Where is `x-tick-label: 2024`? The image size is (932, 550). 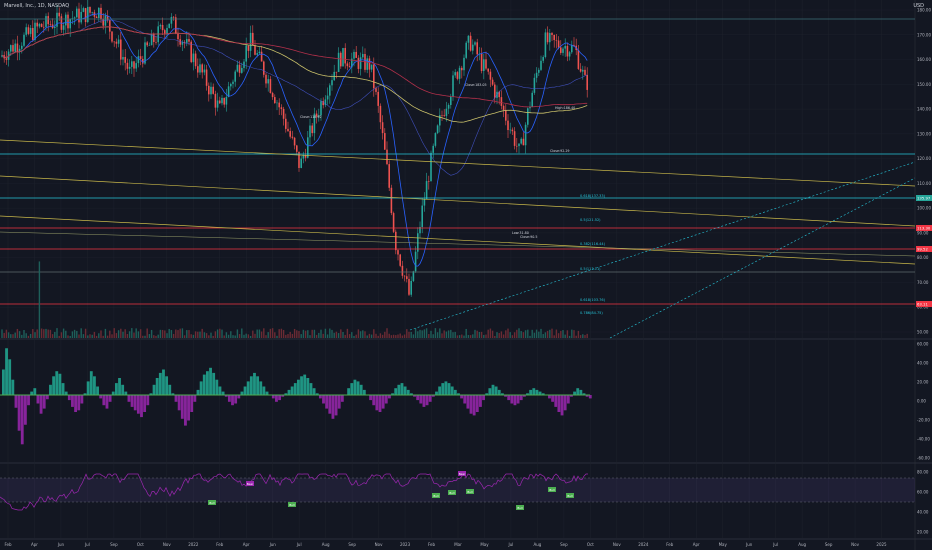 x-tick-label: 2024 is located at coordinates (643, 544).